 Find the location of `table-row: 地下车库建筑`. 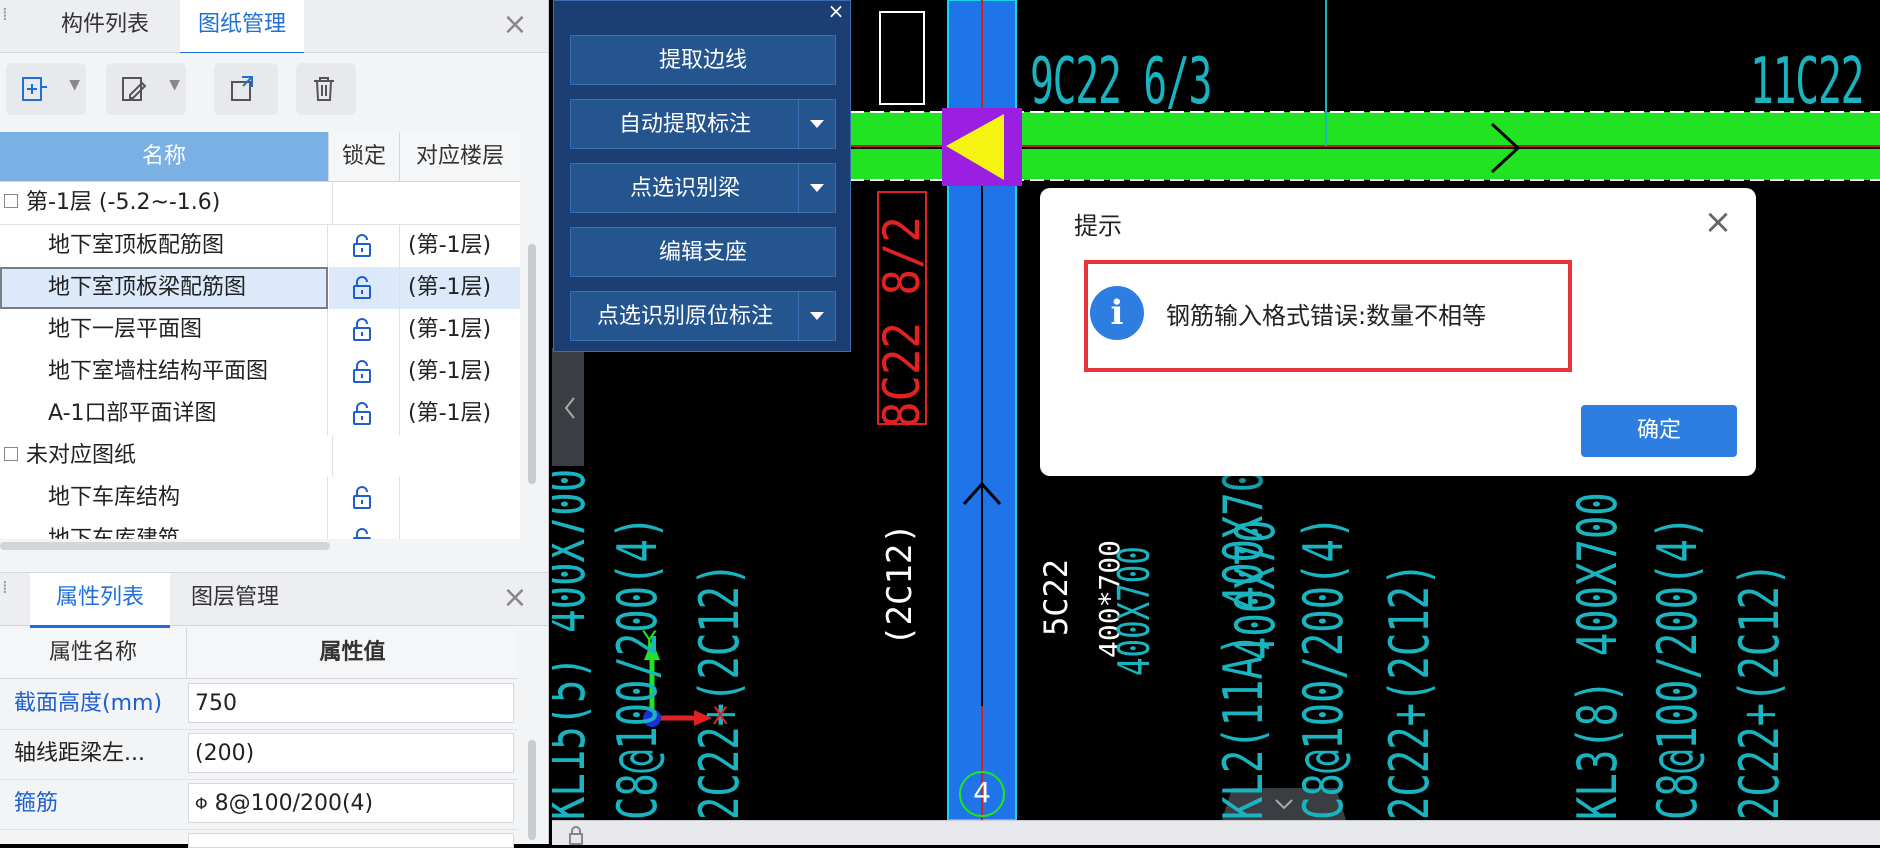

table-row: 地下车库建筑 is located at coordinates (260, 529).